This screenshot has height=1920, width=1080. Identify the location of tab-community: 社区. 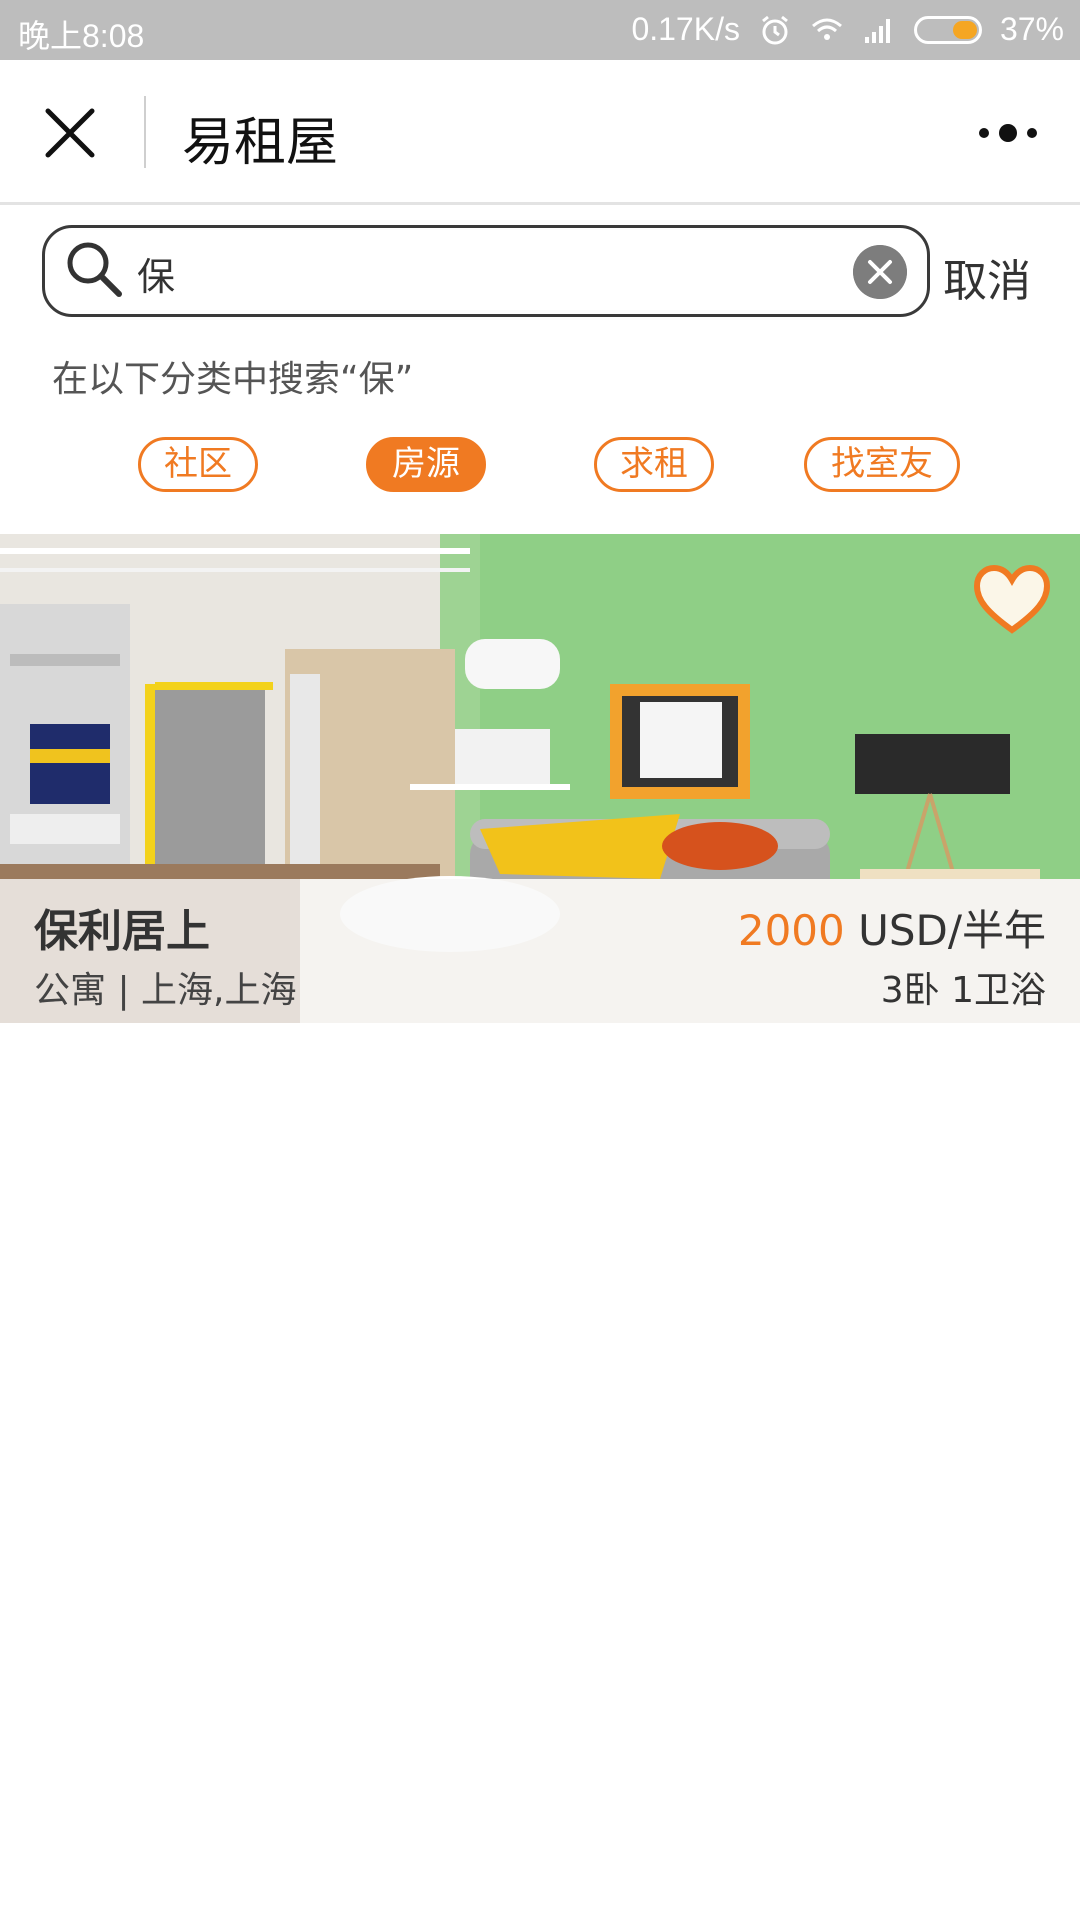
(198, 464).